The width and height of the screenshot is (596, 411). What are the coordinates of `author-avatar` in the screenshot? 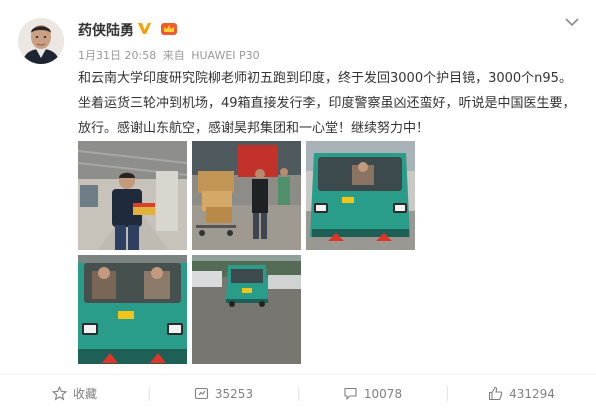 It's located at (41, 41).